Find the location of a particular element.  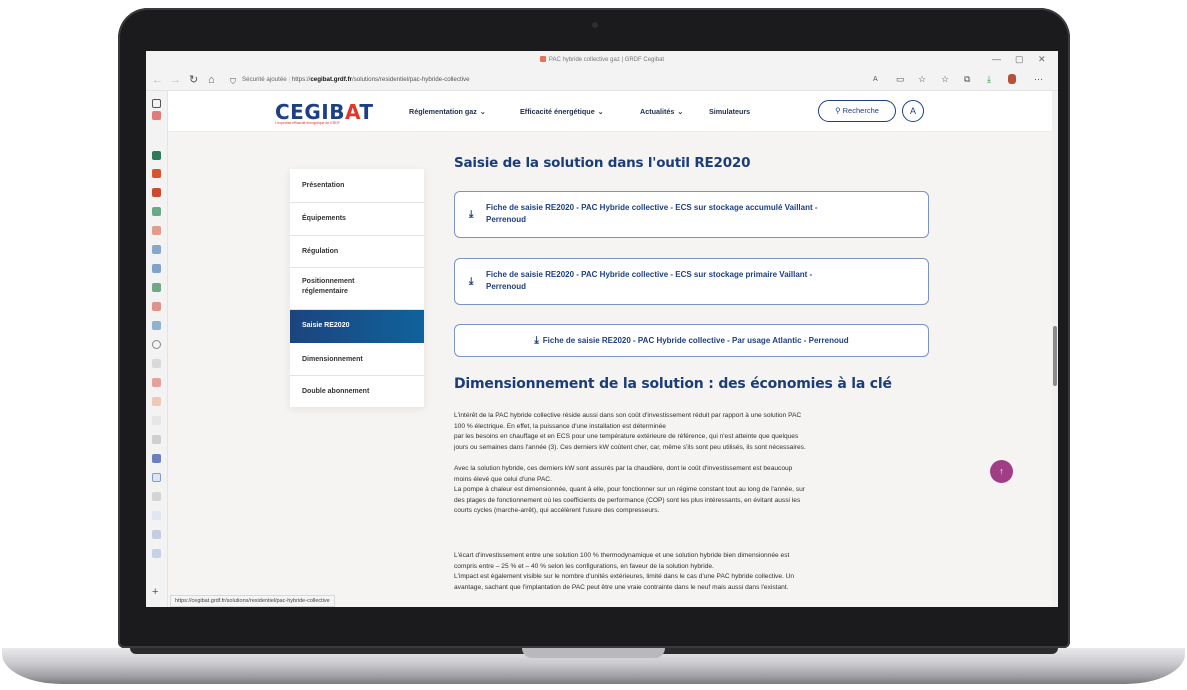

search-label: Recherche is located at coordinates (860, 110).